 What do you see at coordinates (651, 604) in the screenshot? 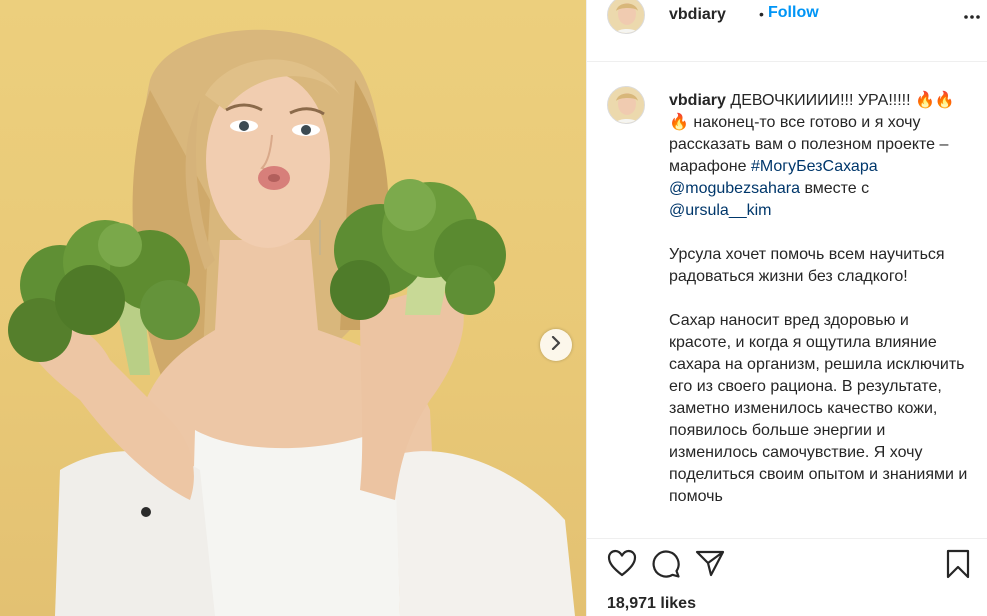
I see `likes-count: 18,971 likes` at bounding box center [651, 604].